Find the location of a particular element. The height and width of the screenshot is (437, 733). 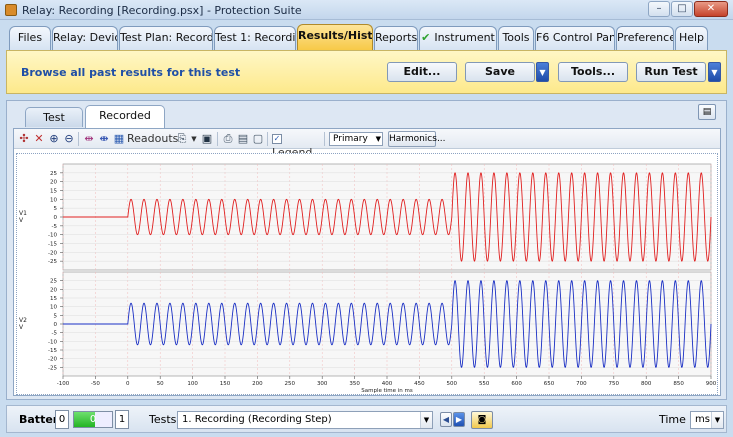

checkmark-icon: ✔ is located at coordinates (426, 37).